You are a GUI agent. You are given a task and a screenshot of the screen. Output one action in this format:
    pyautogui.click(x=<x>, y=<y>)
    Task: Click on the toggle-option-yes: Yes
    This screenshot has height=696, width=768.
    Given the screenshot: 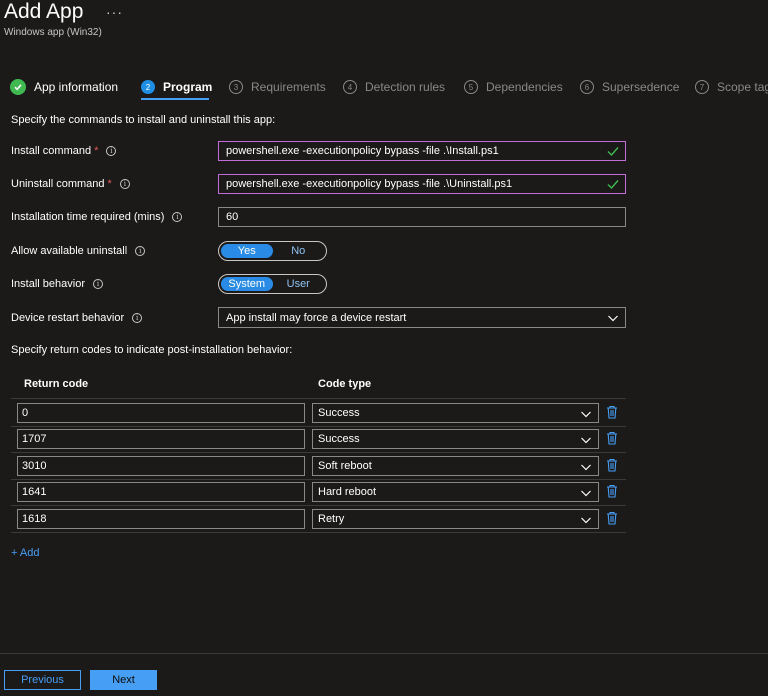 What is the action you would take?
    pyautogui.click(x=247, y=251)
    